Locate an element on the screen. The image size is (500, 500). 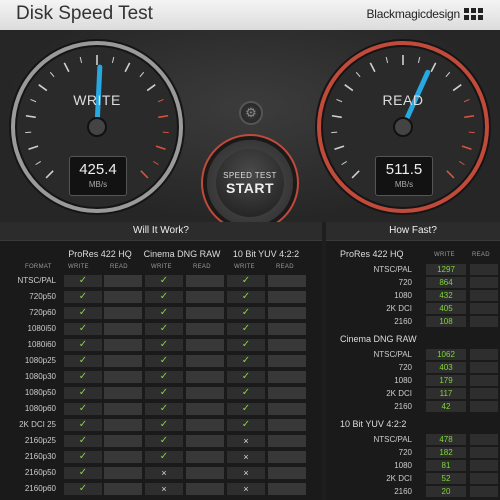
format-label: 1080p25 is located at coordinates (40, 360).